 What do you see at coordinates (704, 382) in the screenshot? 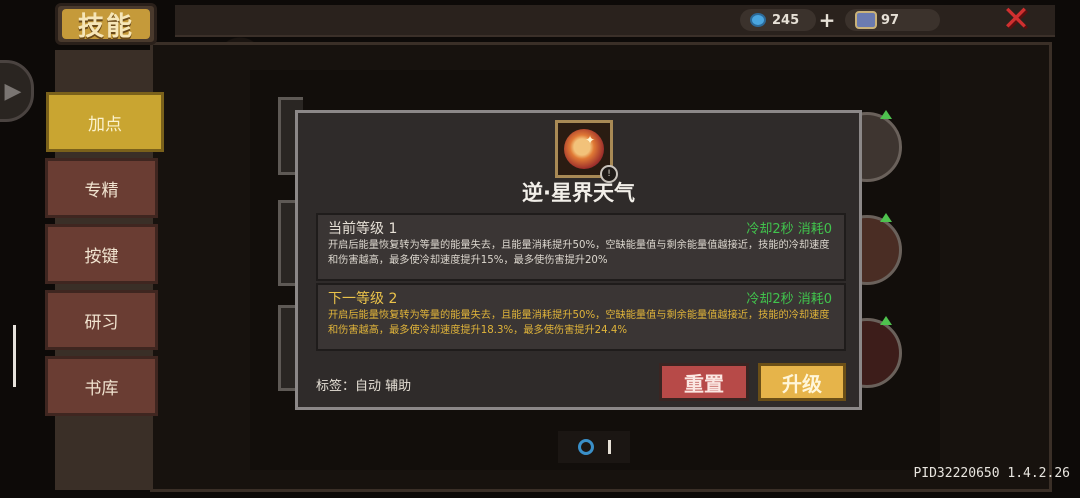
I see `reset-button: 重置` at bounding box center [704, 382].